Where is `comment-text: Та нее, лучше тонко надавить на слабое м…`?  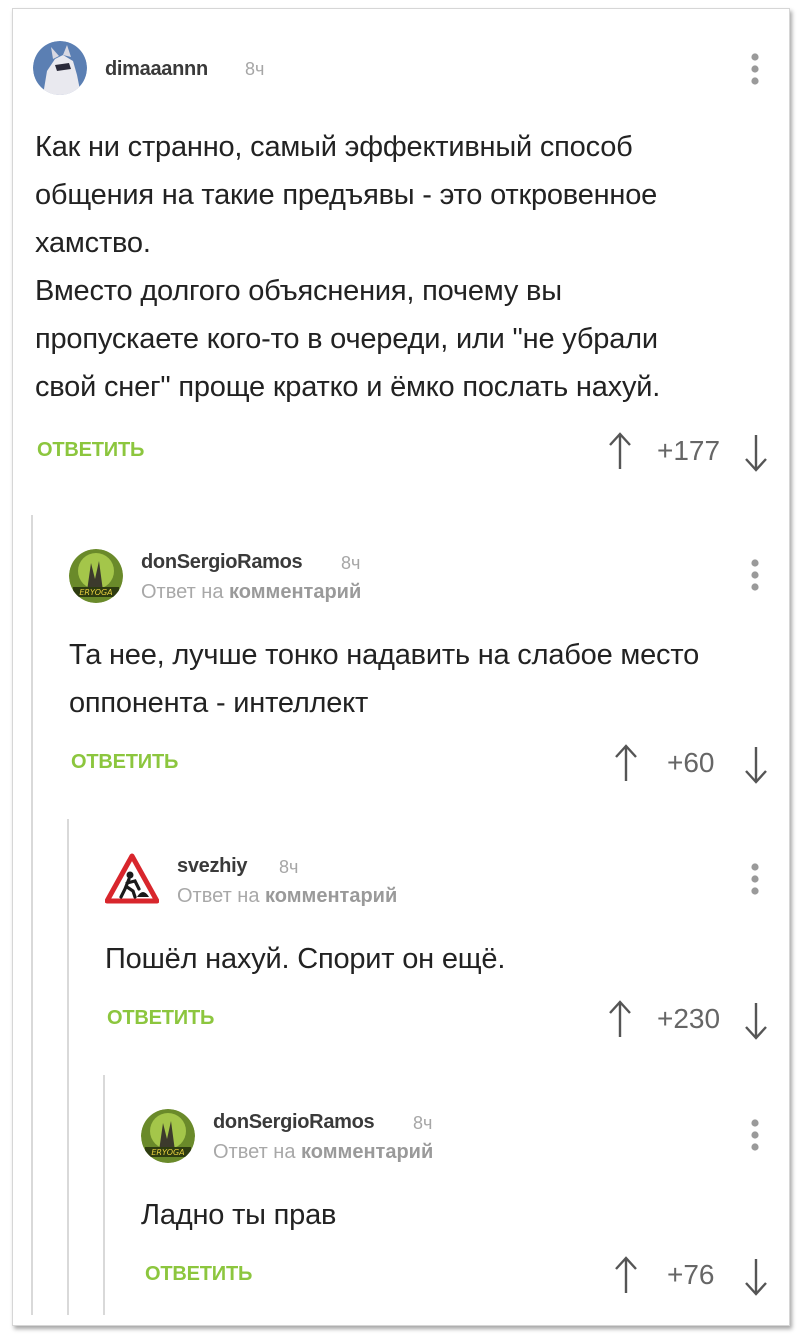
comment-text: Та нее, лучше тонко надавить на слабое м… is located at coordinates (424, 679).